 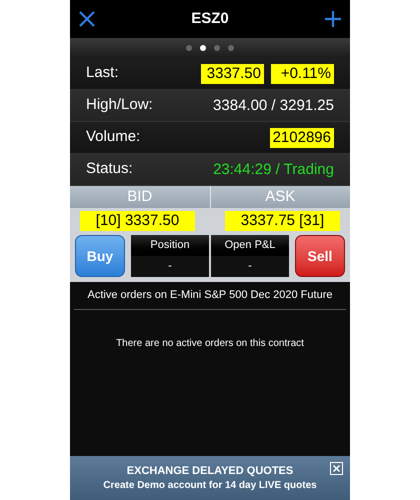 I want to click on banner-title: EXCHANGE DELAYED QUOTES, so click(x=210, y=471).